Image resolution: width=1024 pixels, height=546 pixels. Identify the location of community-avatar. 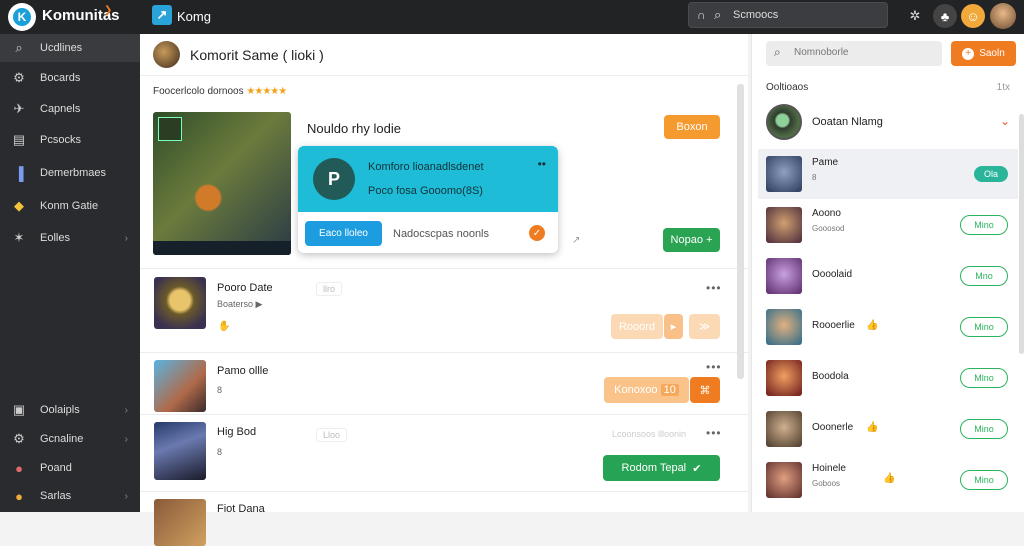
(784, 122).